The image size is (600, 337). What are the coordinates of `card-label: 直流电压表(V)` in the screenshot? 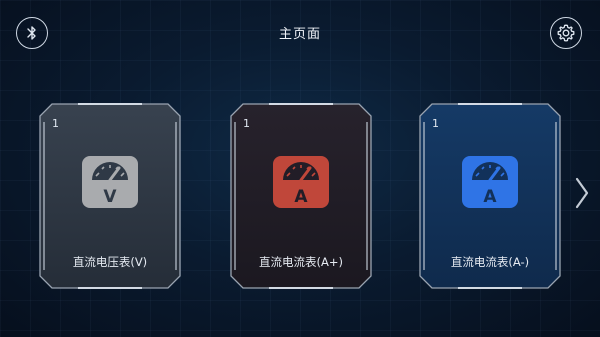 It's located at (110, 262).